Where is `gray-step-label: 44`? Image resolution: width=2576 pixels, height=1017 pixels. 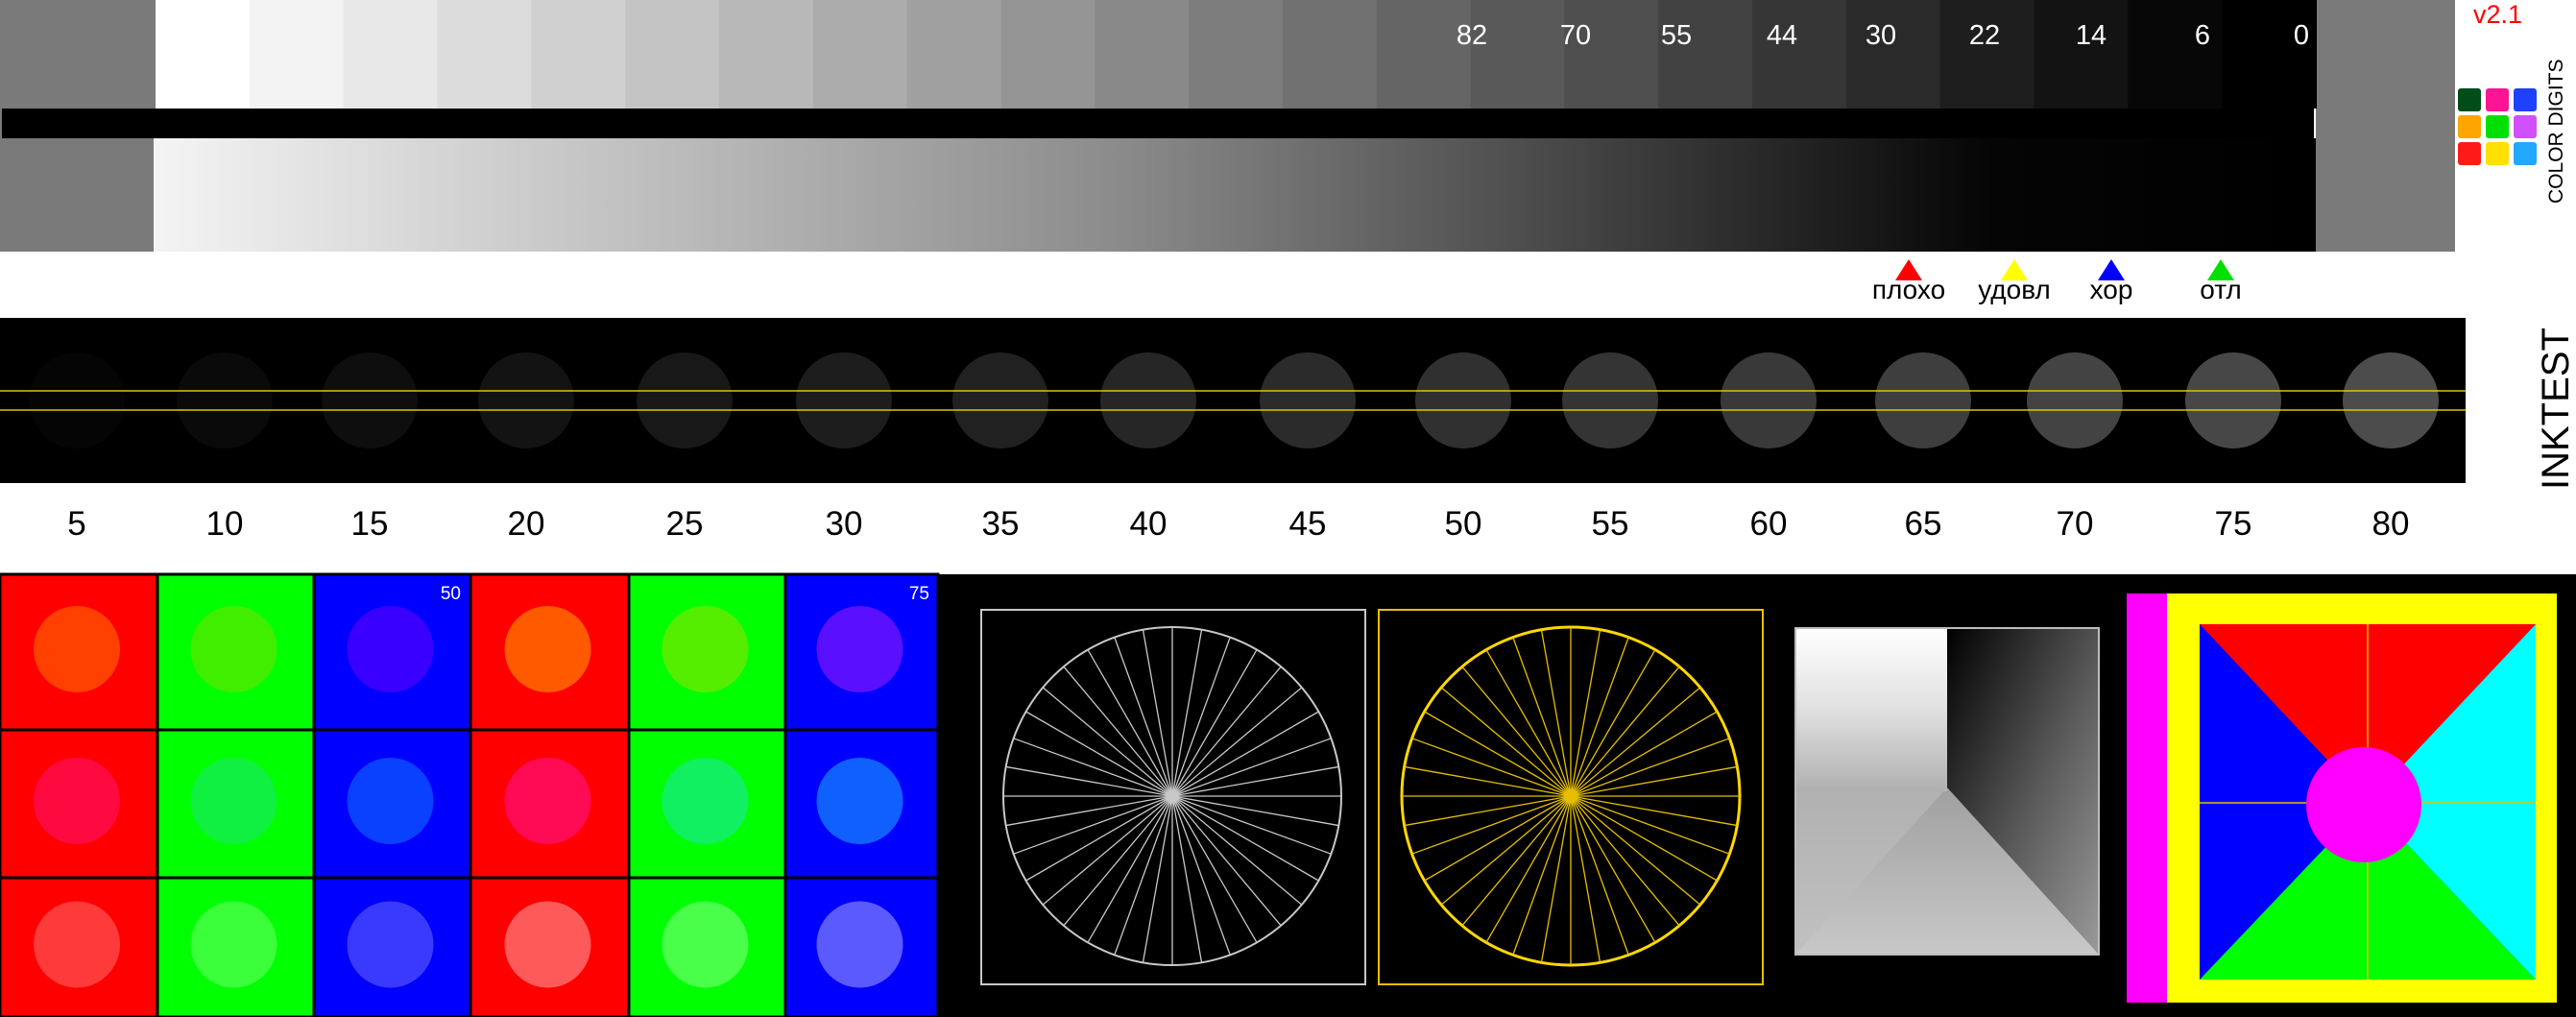 gray-step-label: 44 is located at coordinates (1782, 35).